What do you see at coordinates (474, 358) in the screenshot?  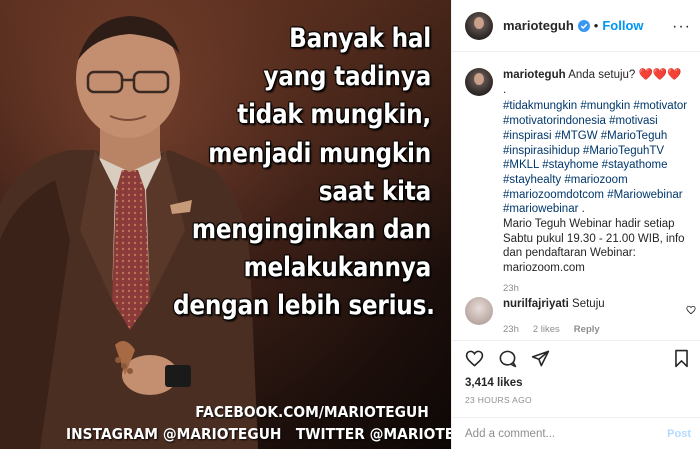 I see `like-heart-icon` at bounding box center [474, 358].